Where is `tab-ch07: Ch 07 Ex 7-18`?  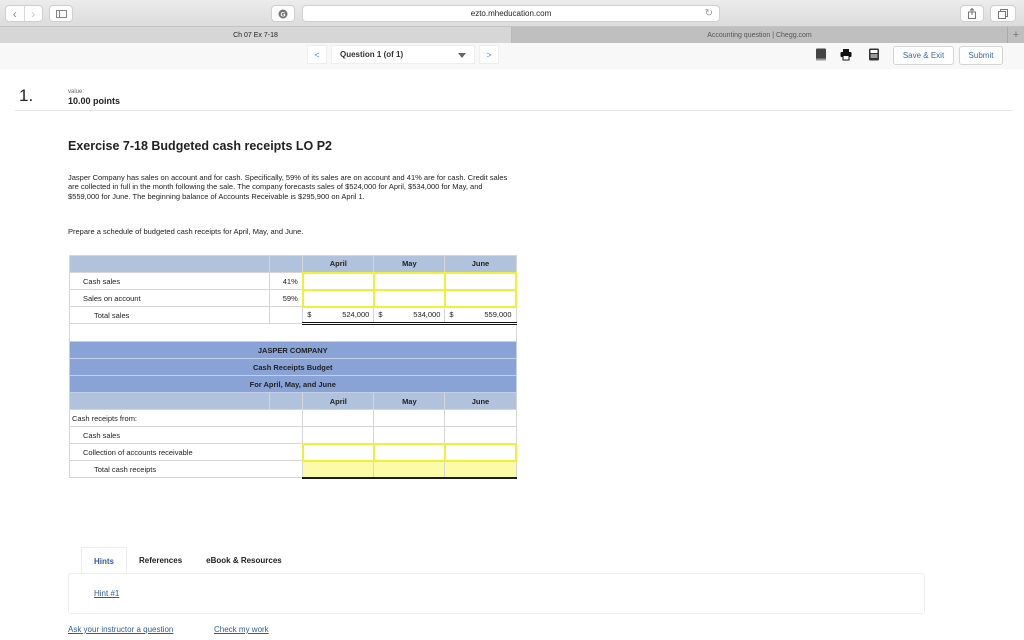 tab-ch07: Ch 07 Ex 7-18 is located at coordinates (256, 35).